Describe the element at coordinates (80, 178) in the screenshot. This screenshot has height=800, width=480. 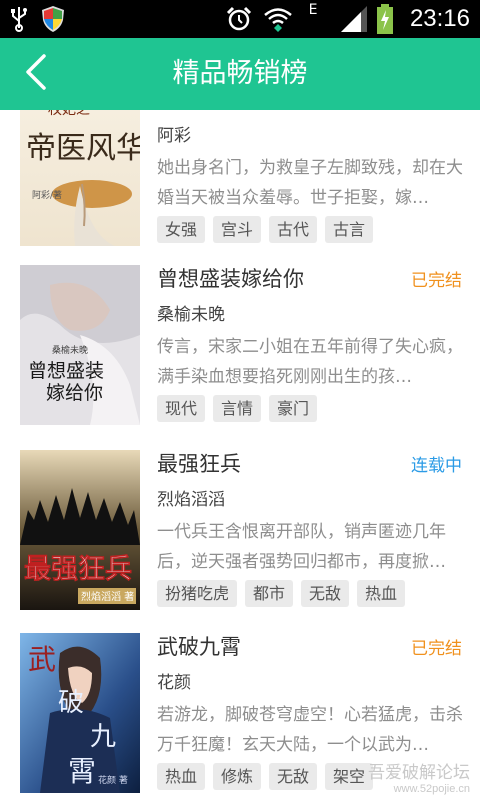
I see `book-cover: 帝医风华 权妃之 阿彩/著` at that location.